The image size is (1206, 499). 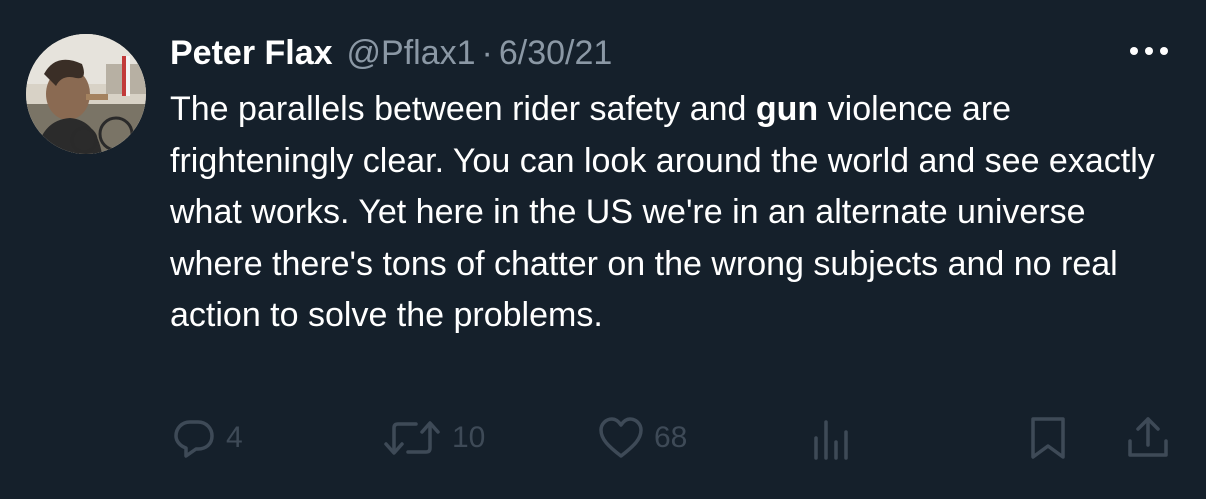 I want to click on tweet-header: Peter Flax @Pflax1 · 6/30/21, so click(x=391, y=53).